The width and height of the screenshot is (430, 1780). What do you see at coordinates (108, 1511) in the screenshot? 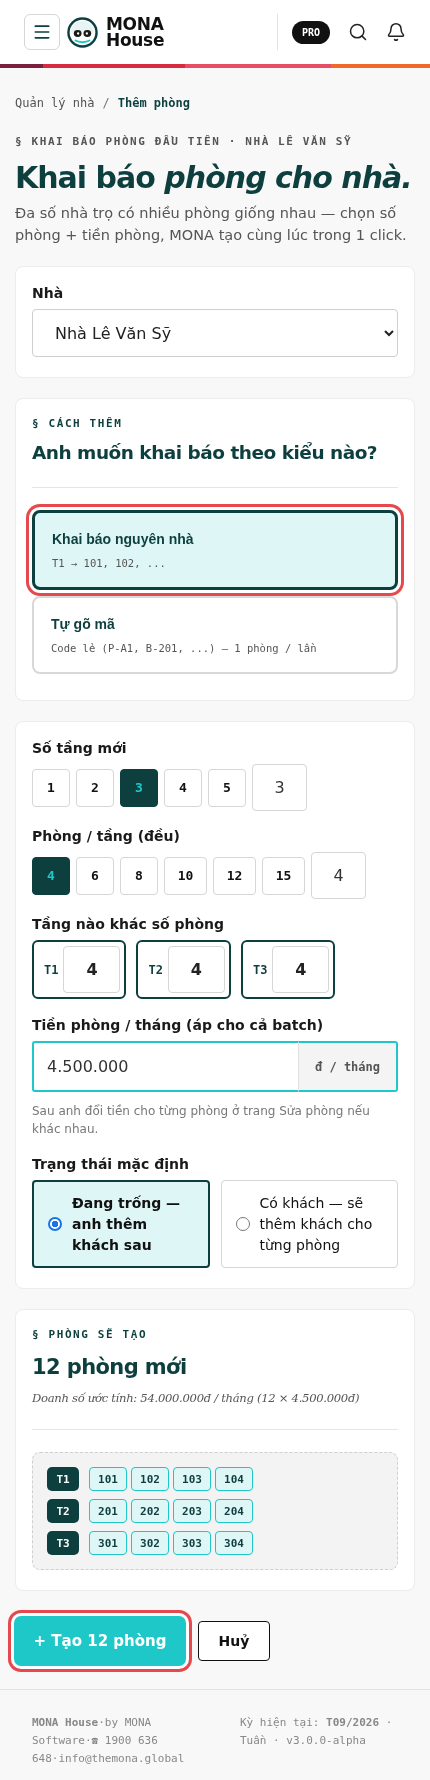
I see `room-tag: 201` at bounding box center [108, 1511].